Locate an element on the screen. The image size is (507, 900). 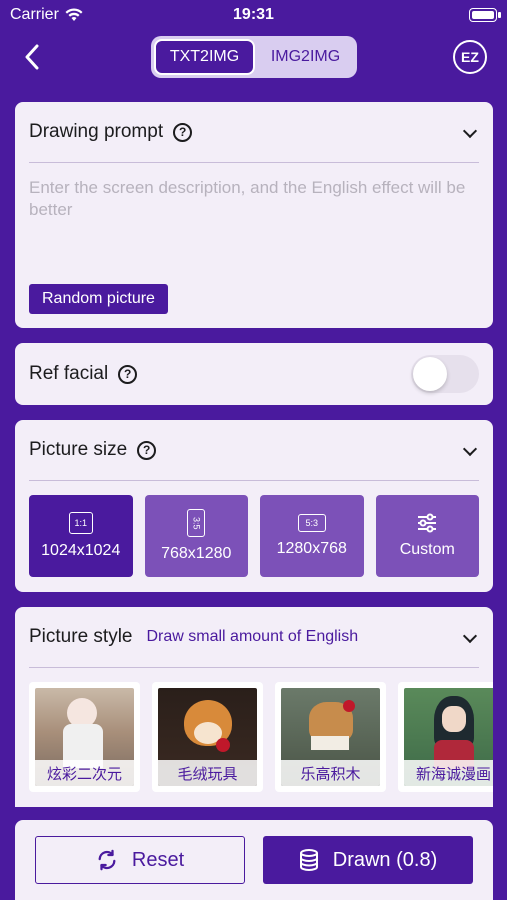
back-button is located at coordinates (32, 57).